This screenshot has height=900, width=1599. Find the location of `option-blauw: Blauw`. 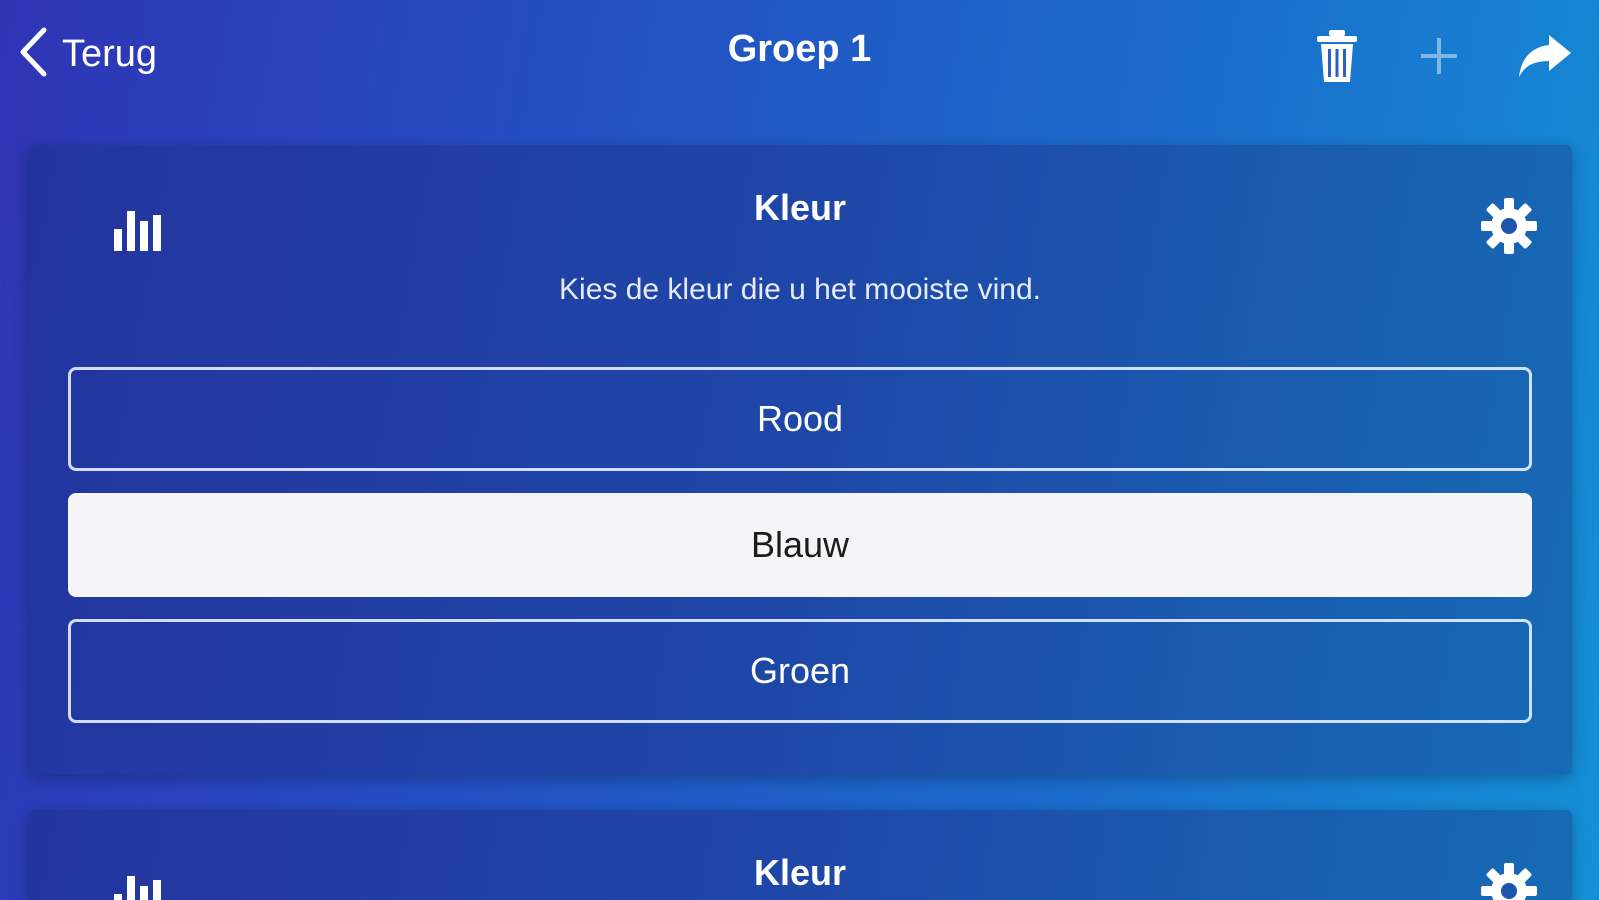

option-blauw: Blauw is located at coordinates (800, 545).